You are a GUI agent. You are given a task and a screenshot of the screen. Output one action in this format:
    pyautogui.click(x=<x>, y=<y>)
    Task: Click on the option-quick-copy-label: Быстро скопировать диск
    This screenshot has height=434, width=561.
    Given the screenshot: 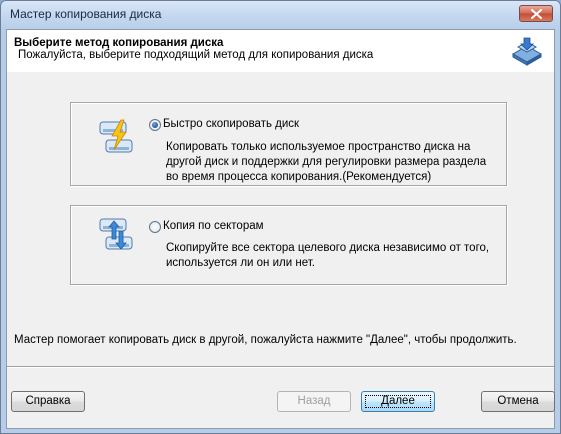 What is the action you would take?
    pyautogui.click(x=231, y=124)
    